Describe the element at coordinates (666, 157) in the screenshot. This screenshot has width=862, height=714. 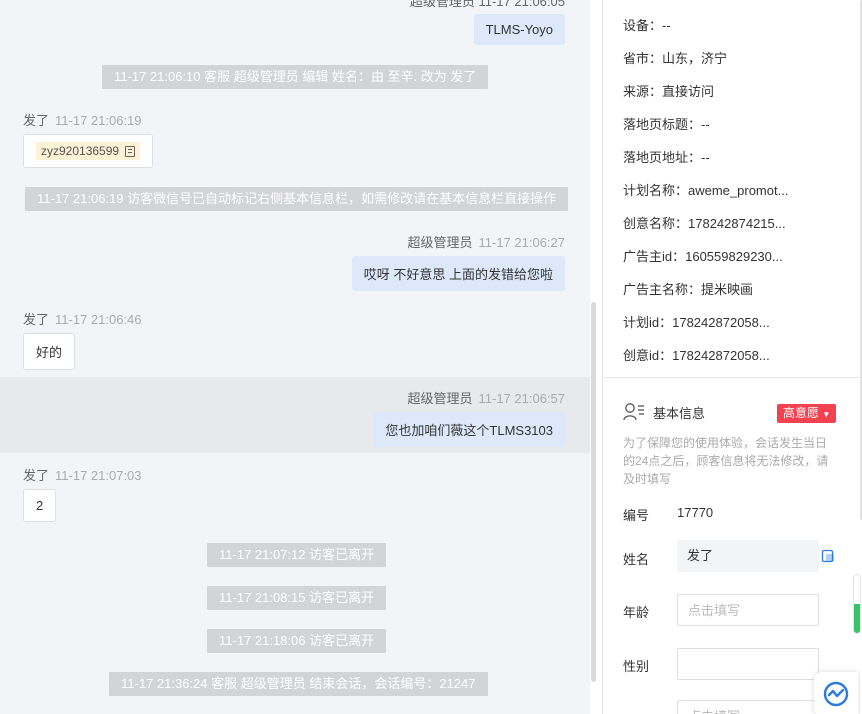
I see `info-landing-url: 落地页地址：--` at that location.